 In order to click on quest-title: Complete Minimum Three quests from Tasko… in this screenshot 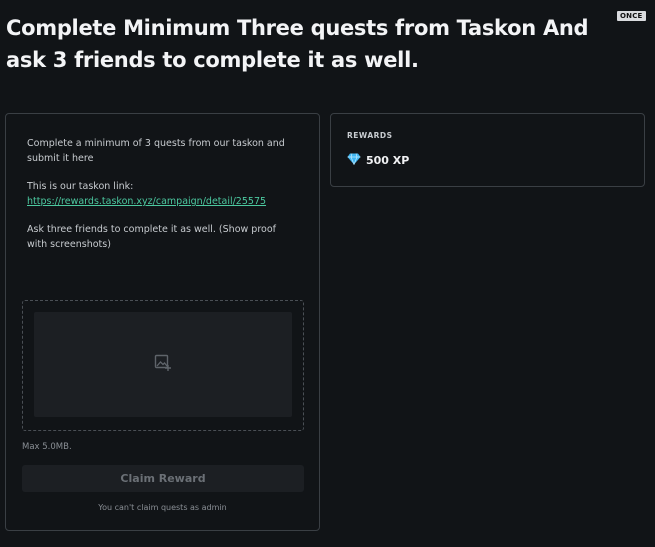, I will do `click(297, 44)`.